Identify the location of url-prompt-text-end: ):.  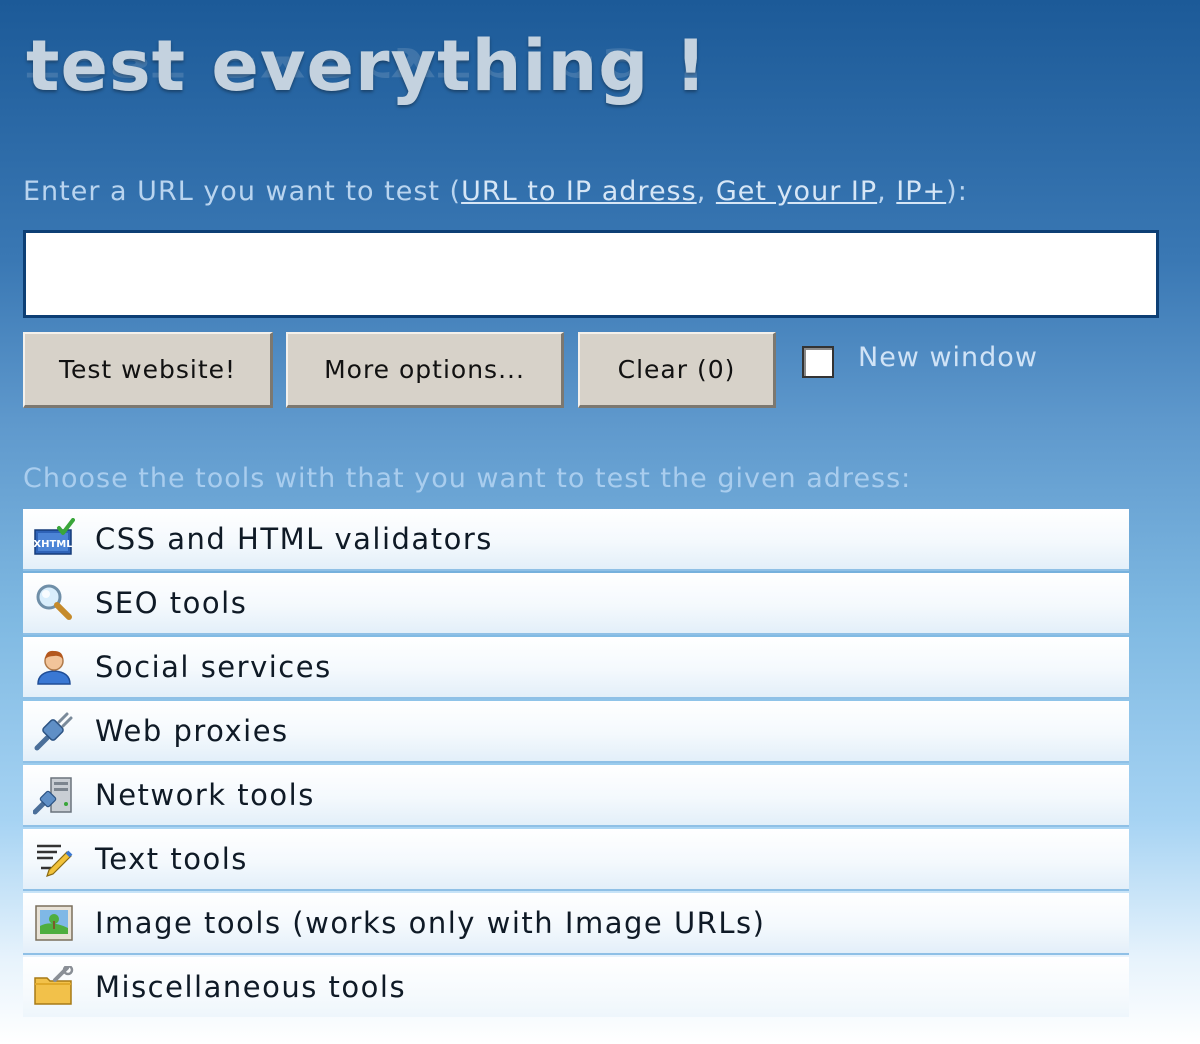
(957, 191).